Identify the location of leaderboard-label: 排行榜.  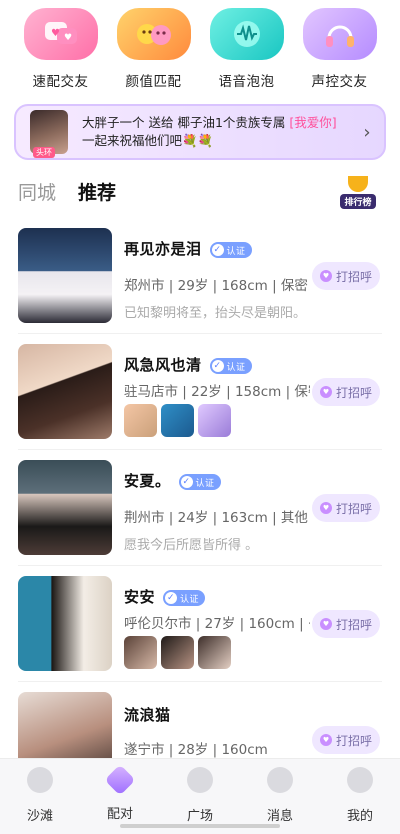
(358, 201).